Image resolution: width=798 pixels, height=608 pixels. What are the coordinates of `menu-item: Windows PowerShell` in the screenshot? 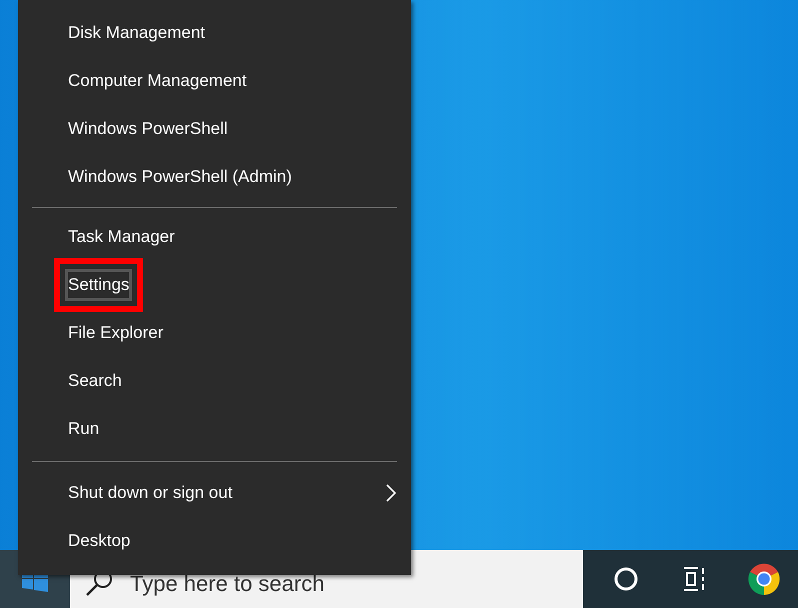 It's located at (214, 129).